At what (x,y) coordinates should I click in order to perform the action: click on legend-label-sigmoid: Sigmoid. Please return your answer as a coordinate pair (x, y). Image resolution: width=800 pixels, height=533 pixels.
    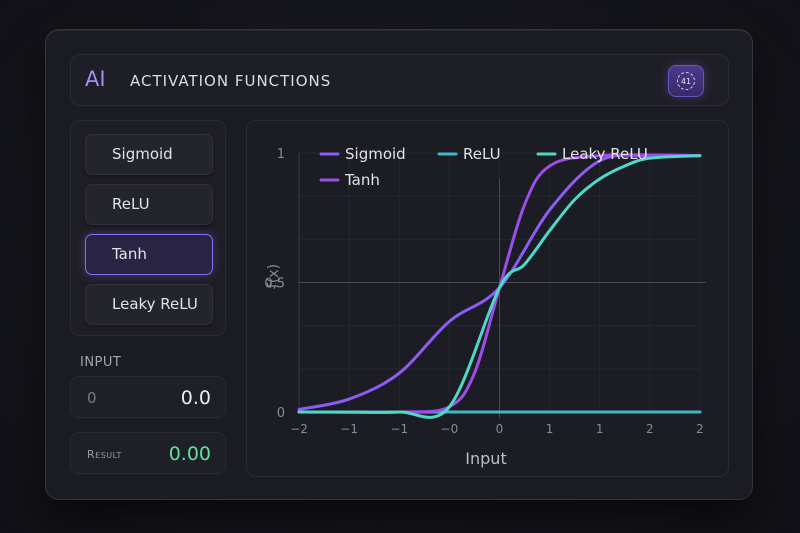
    Looking at the image, I should click on (375, 154).